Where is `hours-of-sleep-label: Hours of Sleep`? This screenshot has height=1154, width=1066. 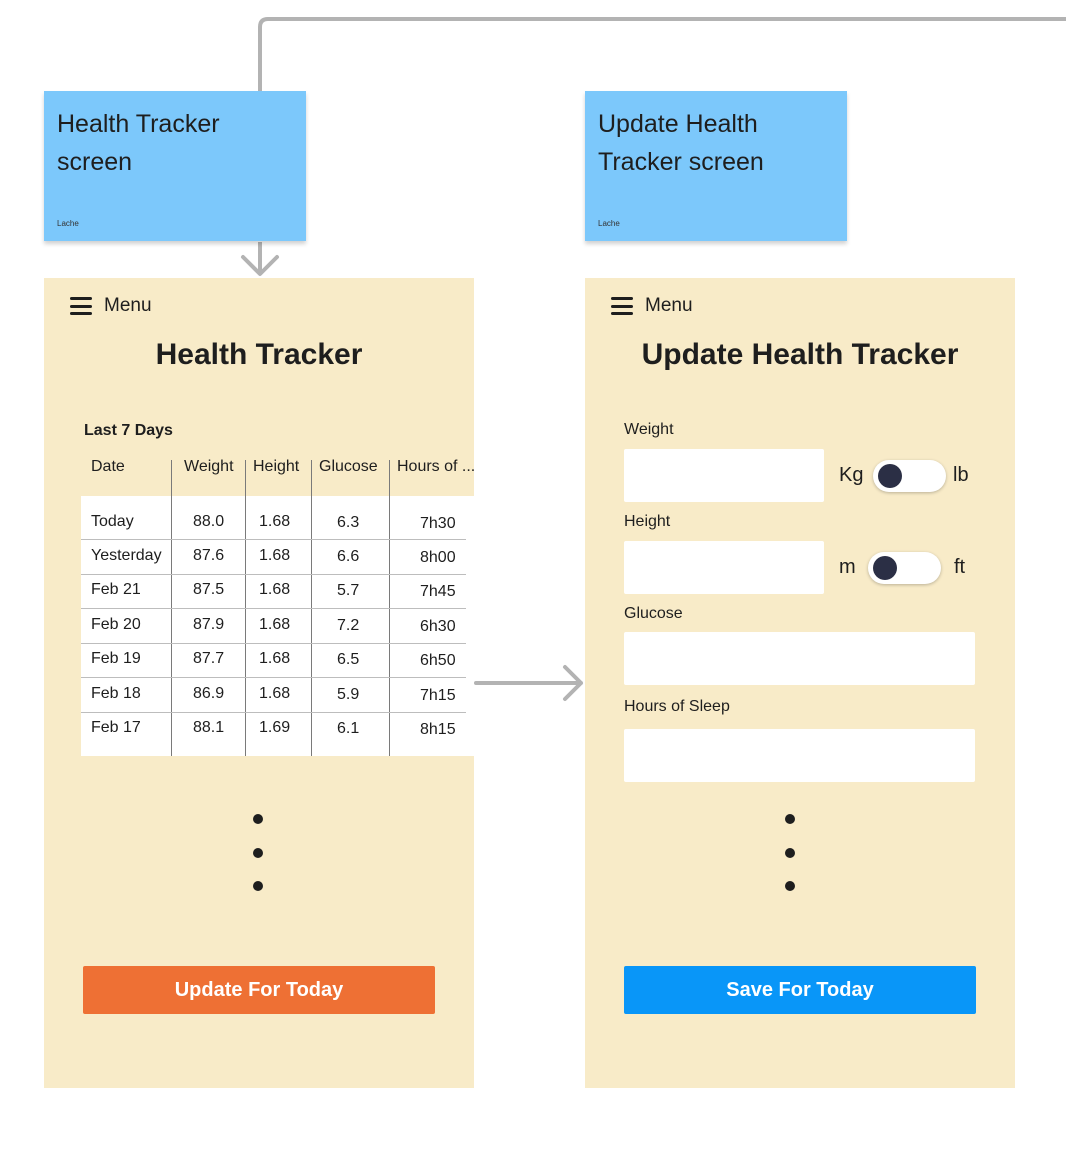
hours-of-sleep-label: Hours of Sleep is located at coordinates (677, 706).